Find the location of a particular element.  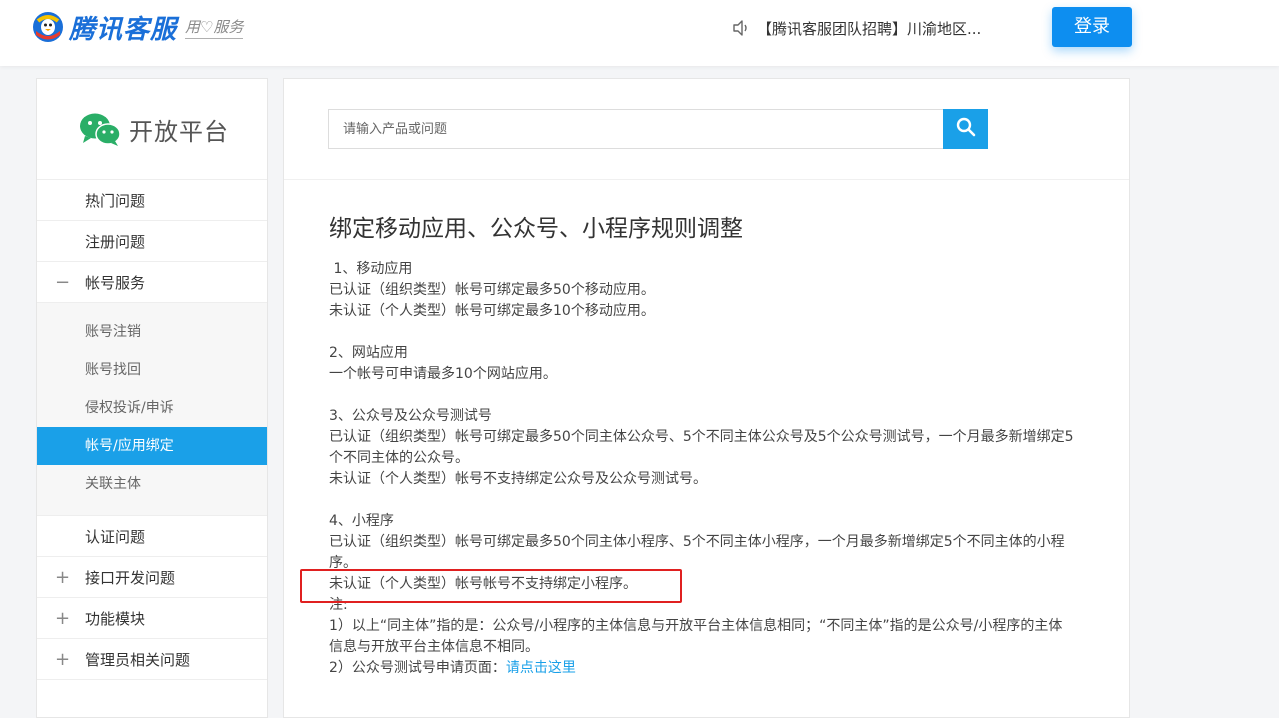

article-line: 一个帐号可申请最多10个网站应用。 is located at coordinates (443, 374).